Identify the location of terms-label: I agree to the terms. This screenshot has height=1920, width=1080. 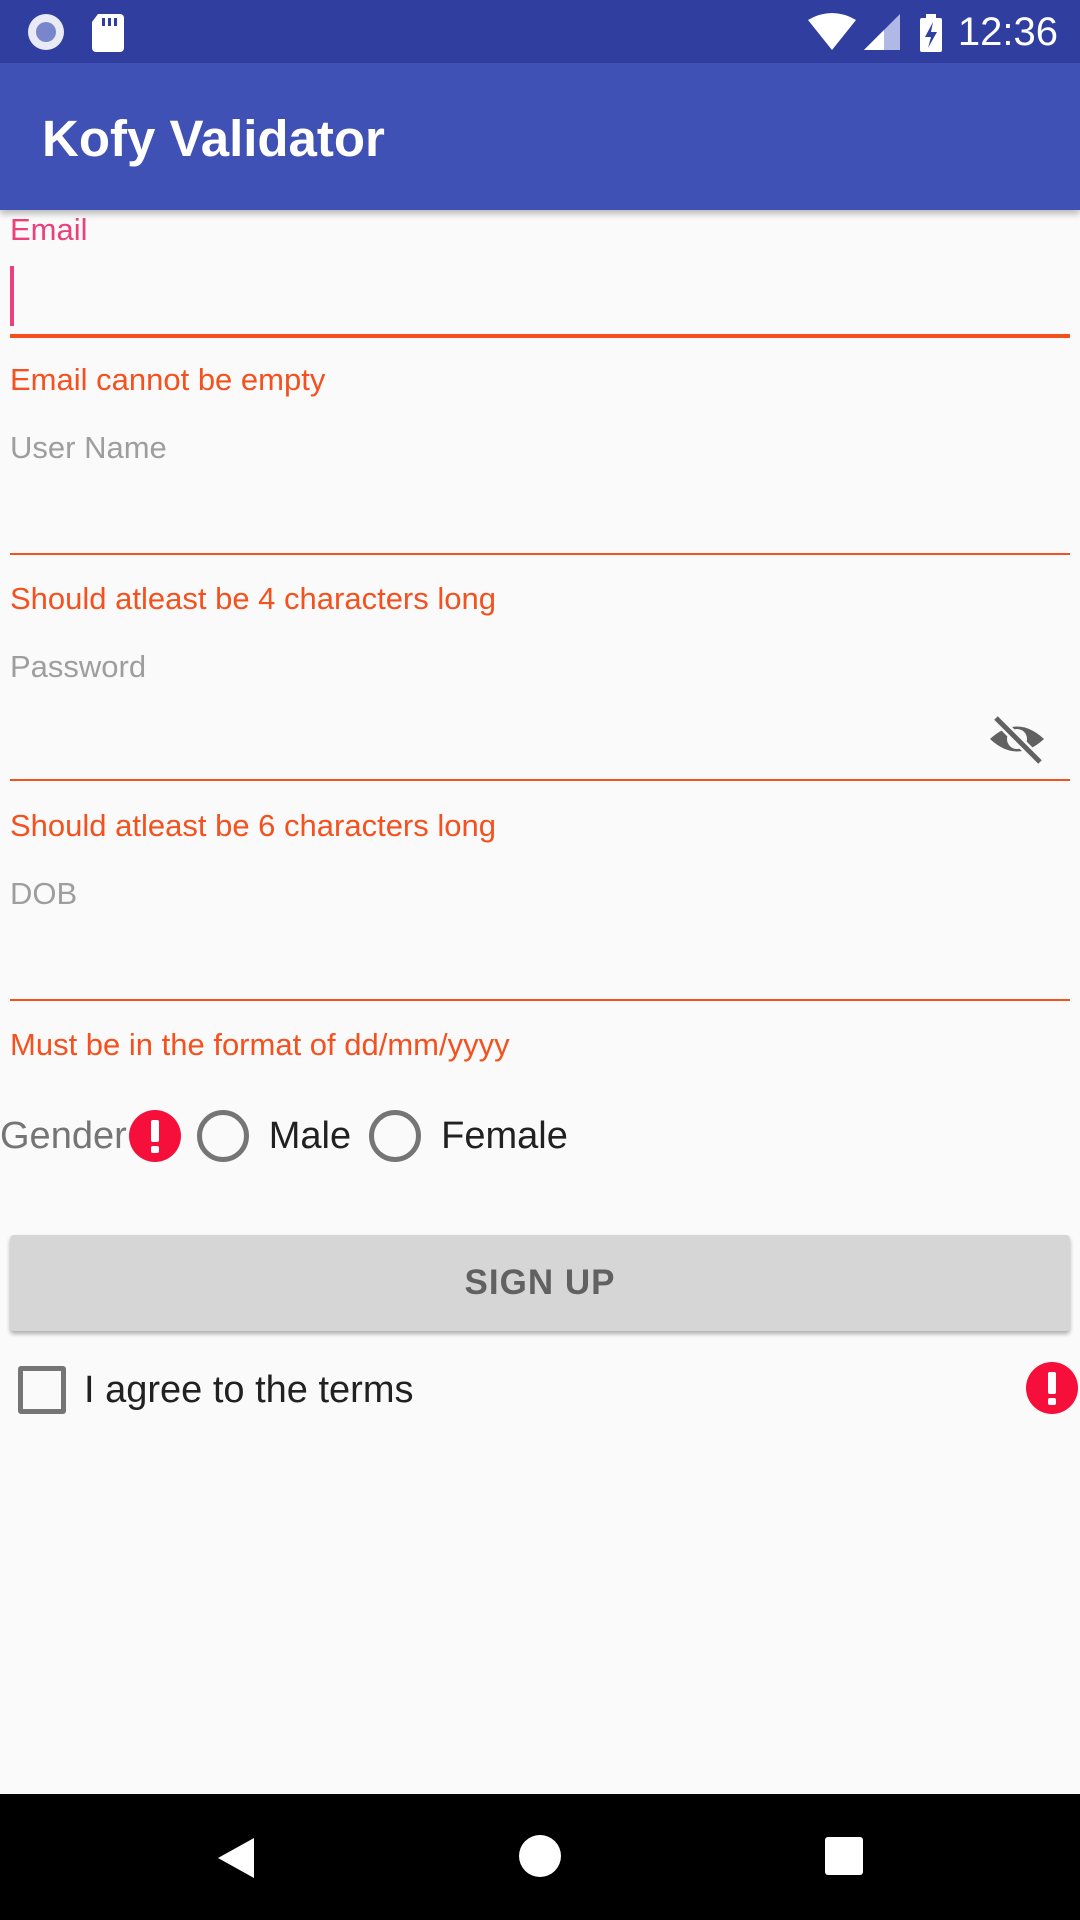
(249, 1390).